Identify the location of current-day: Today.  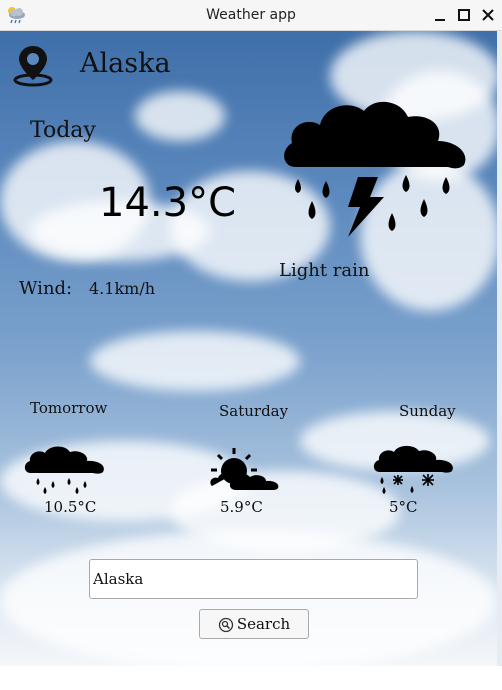
(63, 130).